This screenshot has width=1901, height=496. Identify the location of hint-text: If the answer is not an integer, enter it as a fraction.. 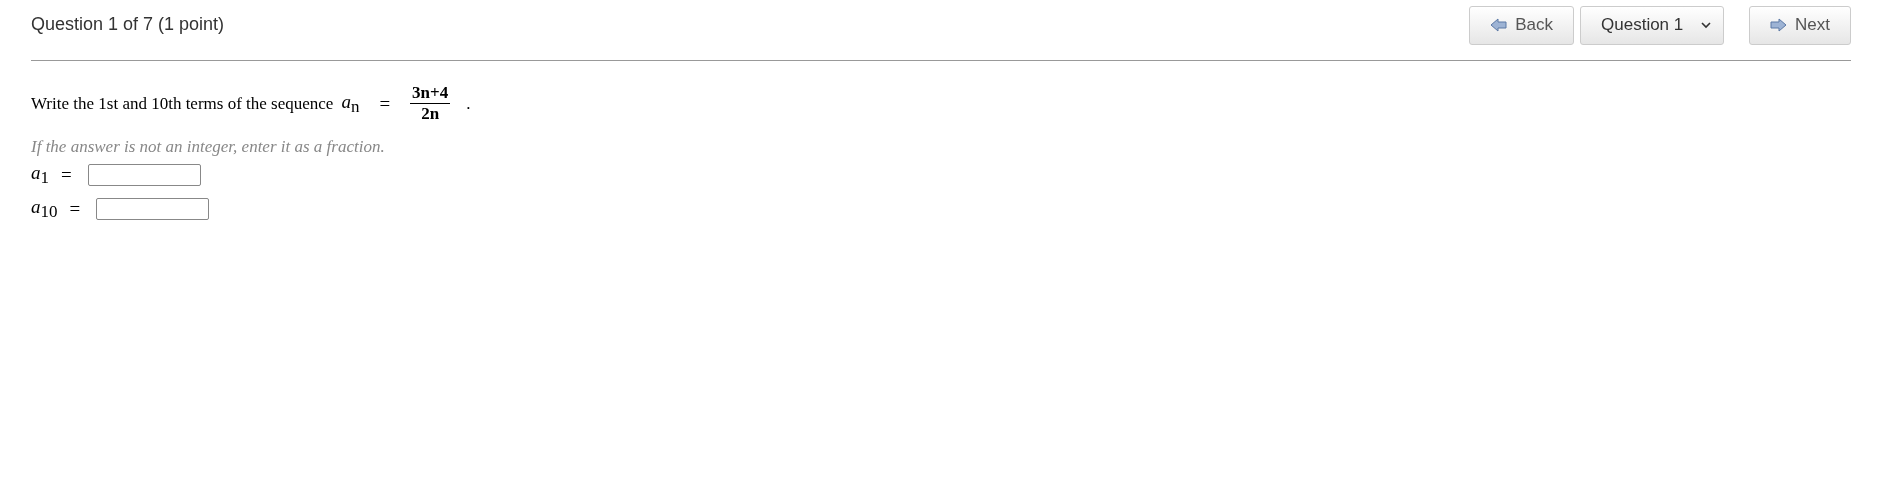
(208, 146).